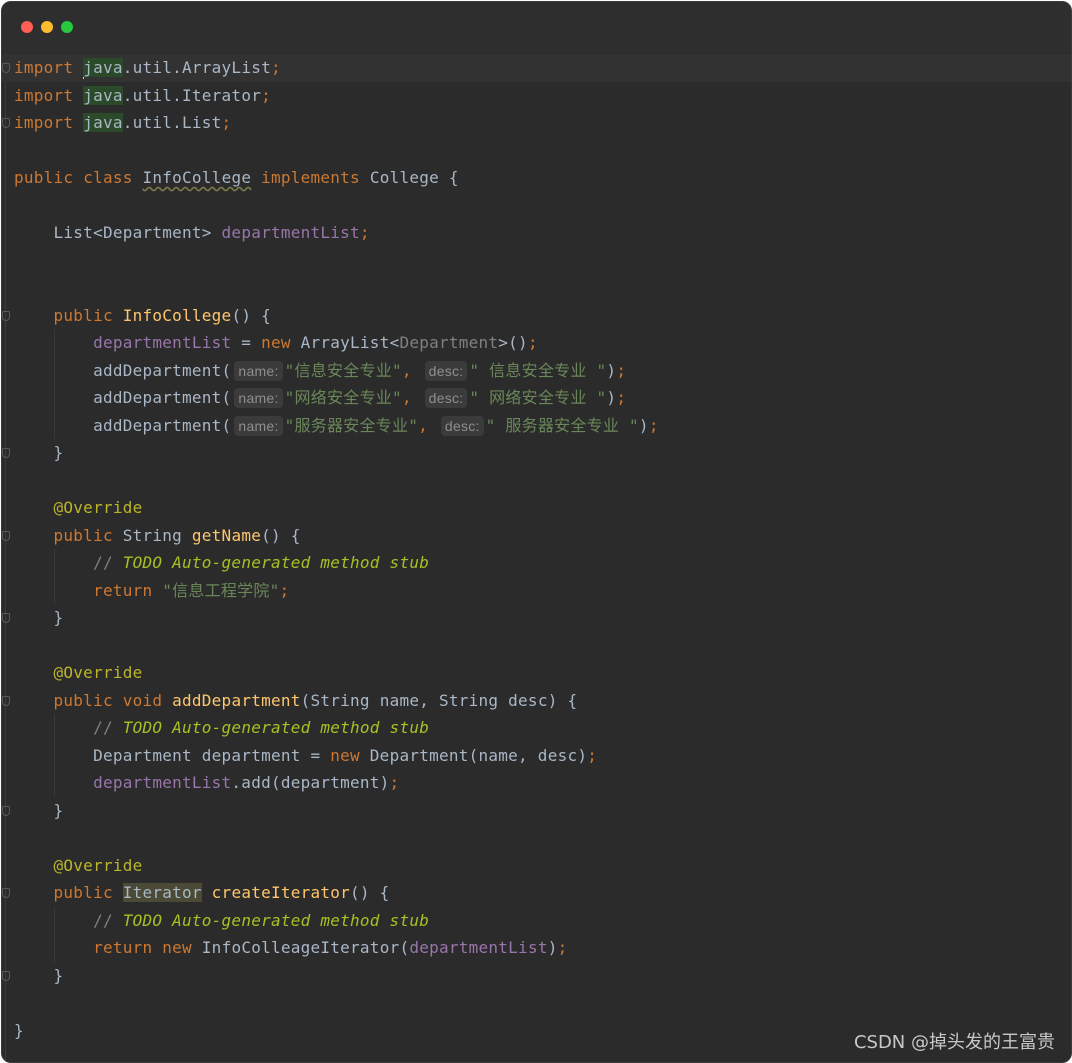 The image size is (1072, 1063). Describe the element at coordinates (536, 811) in the screenshot. I see `code-line-28: }` at that location.